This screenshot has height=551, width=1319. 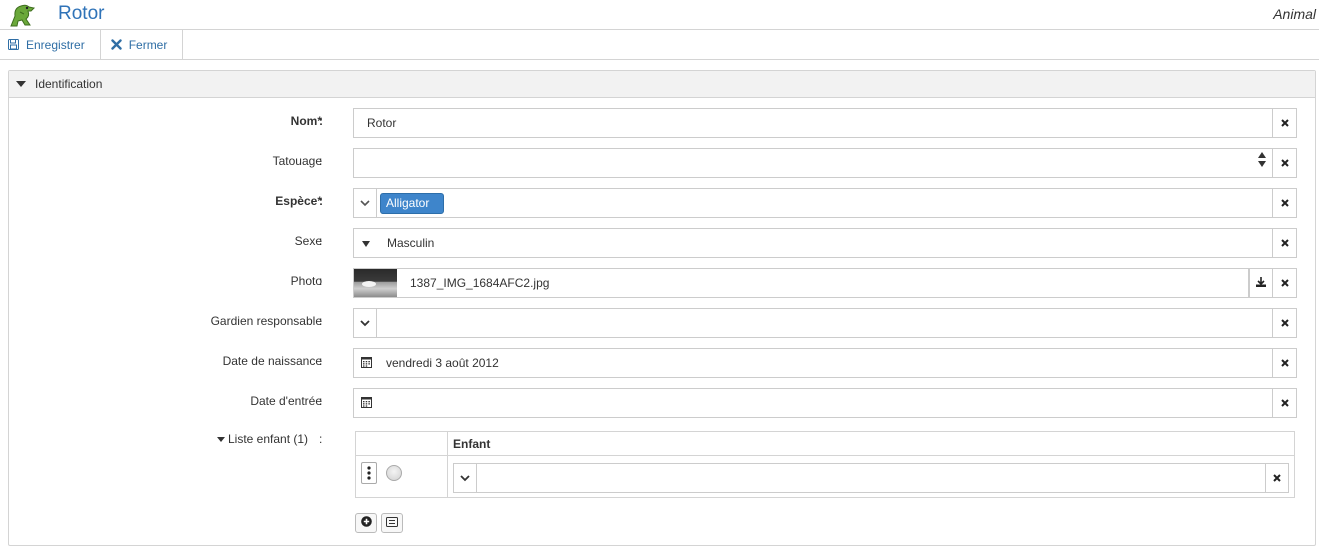 What do you see at coordinates (813, 323) in the screenshot?
I see `gardien-select` at bounding box center [813, 323].